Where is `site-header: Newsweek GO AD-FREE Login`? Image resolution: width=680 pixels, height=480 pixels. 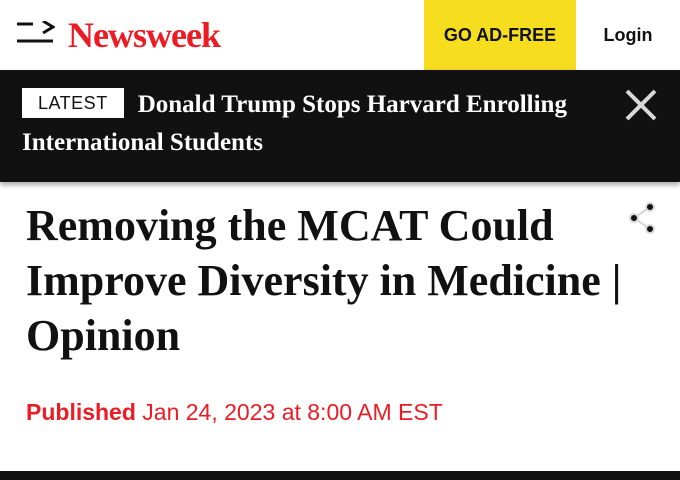
site-header: Newsweek GO AD-FREE Login is located at coordinates (340, 35).